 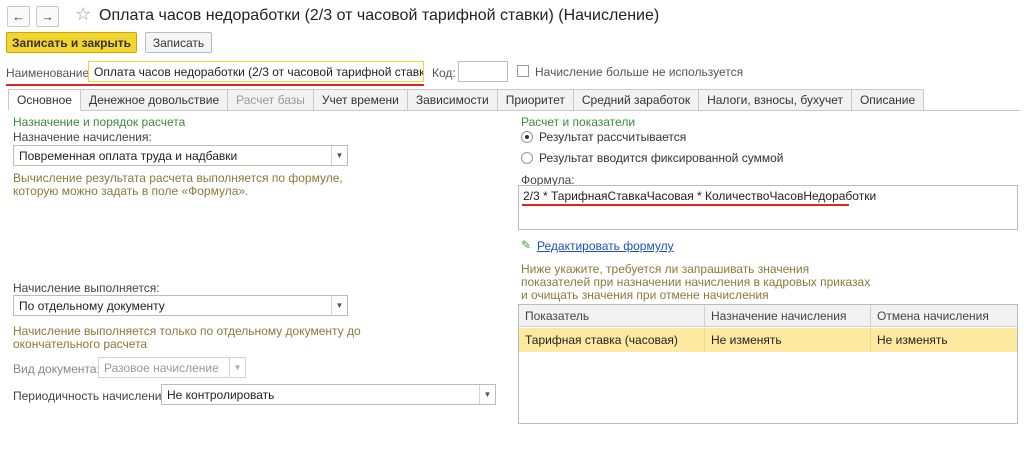 I want to click on purpose-label: Назначение начисления:, so click(x=82, y=137).